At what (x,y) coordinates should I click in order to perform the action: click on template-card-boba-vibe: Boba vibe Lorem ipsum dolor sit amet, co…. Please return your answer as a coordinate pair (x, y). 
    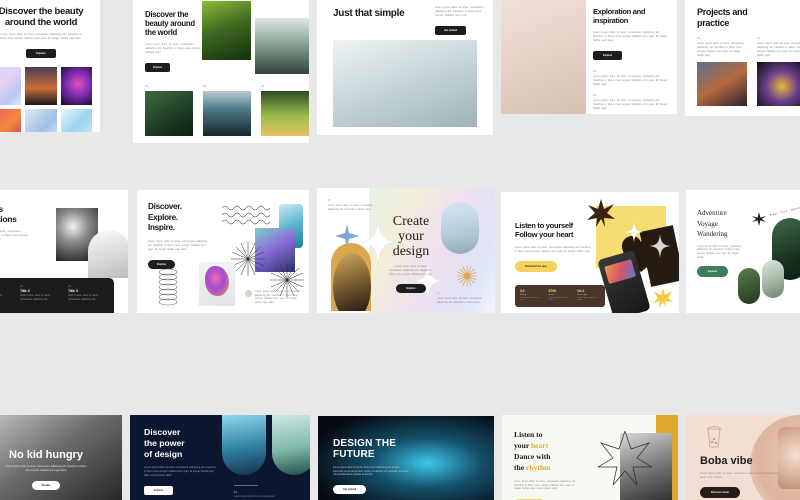
    Looking at the image, I should click on (743, 457).